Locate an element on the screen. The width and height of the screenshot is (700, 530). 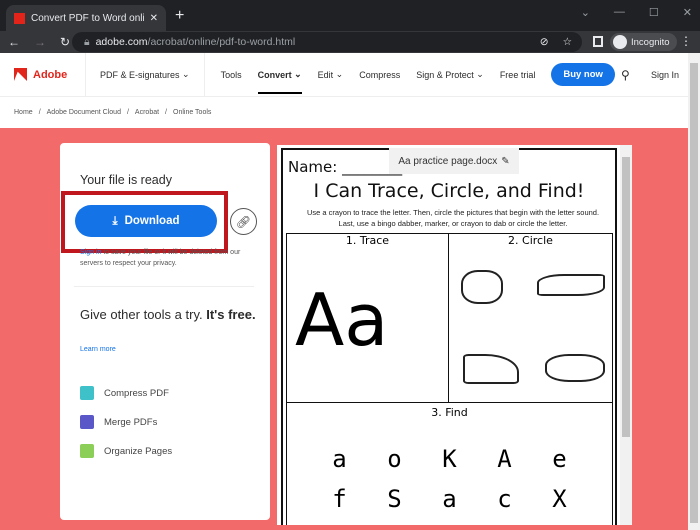
profile-label: Incognito is located at coordinates (650, 42).